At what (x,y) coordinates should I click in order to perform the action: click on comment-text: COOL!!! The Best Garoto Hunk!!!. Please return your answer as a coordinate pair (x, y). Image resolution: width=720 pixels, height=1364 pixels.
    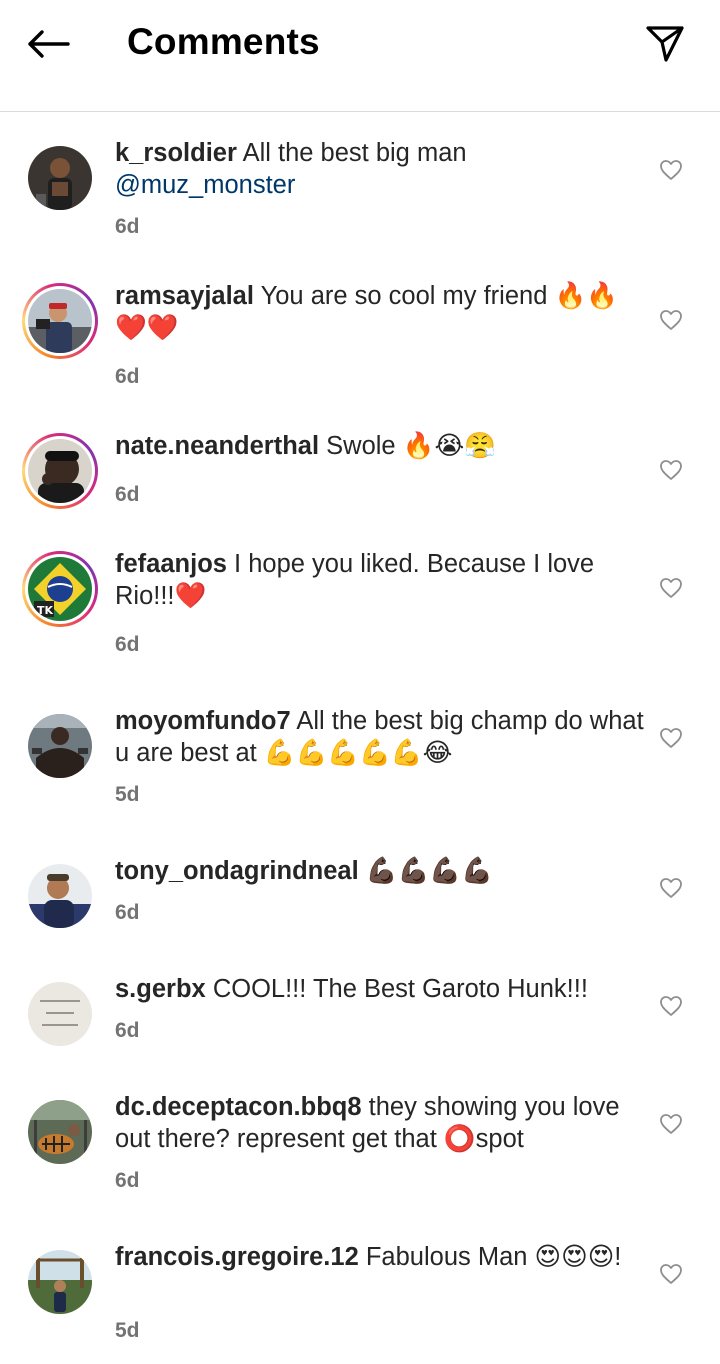
    Looking at the image, I should click on (400, 989).